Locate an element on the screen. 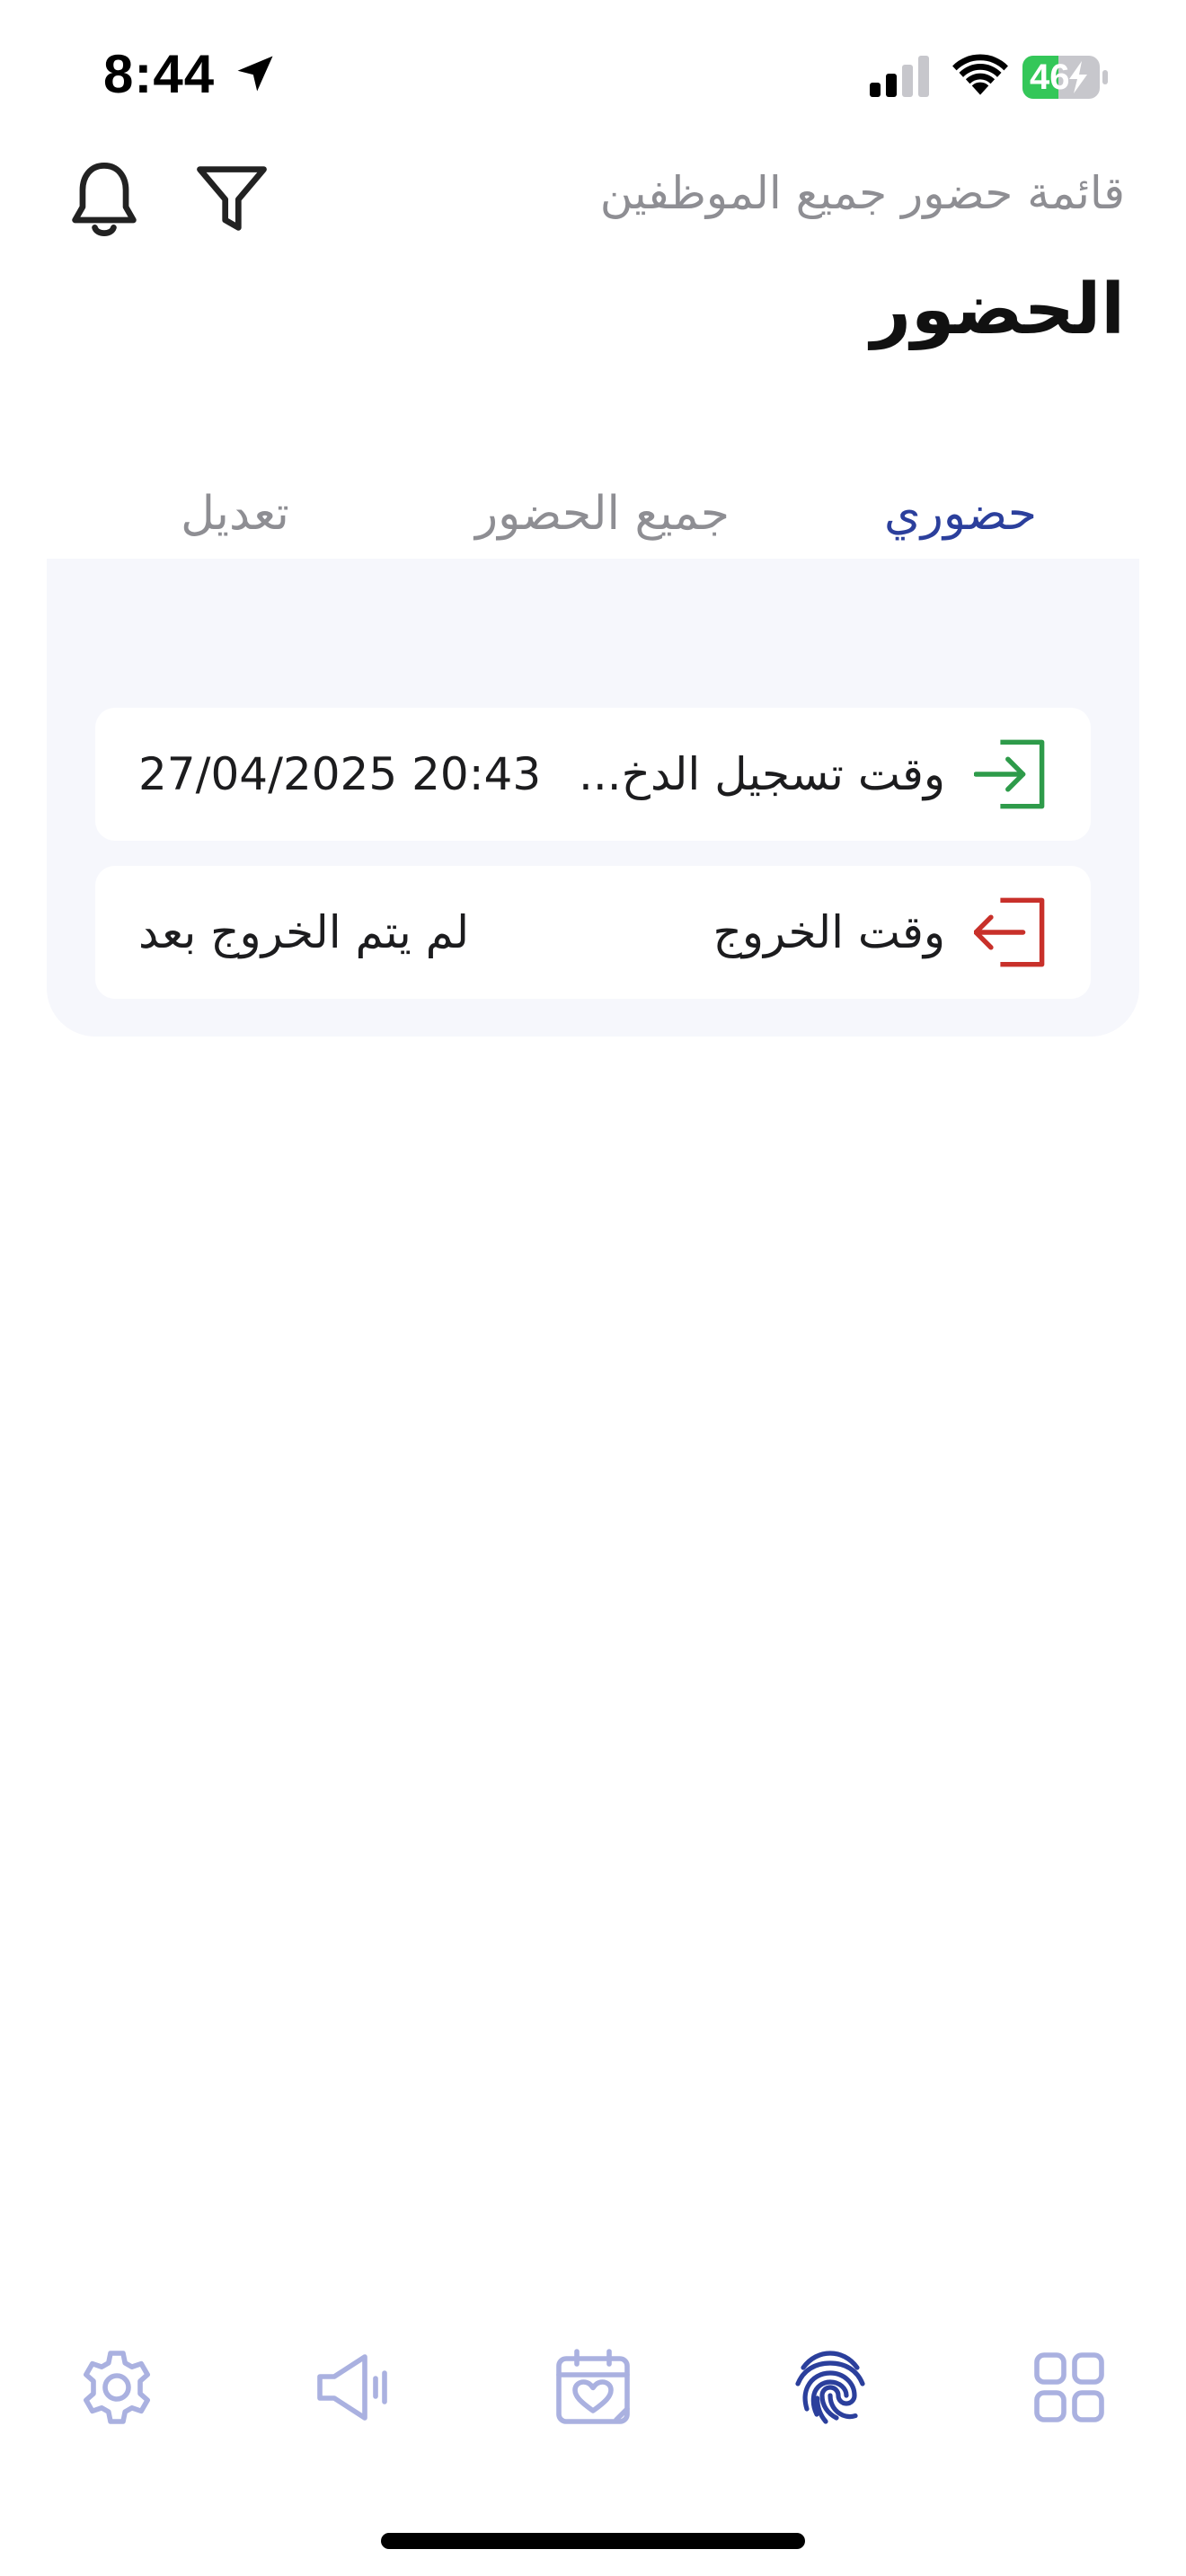  filter-icon is located at coordinates (232, 199).